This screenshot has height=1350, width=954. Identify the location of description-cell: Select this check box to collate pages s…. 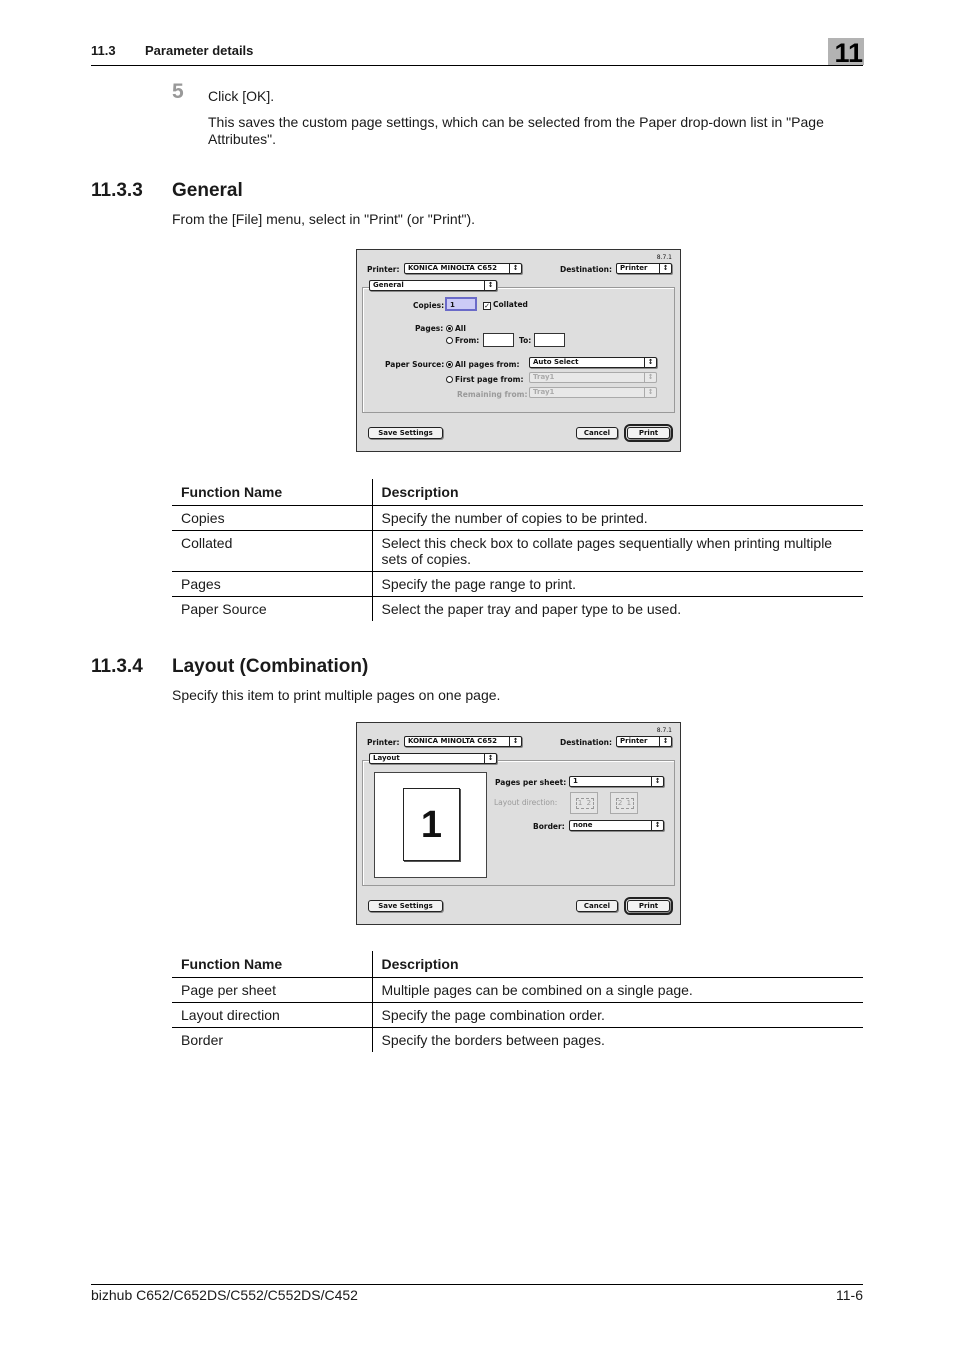
(617, 551).